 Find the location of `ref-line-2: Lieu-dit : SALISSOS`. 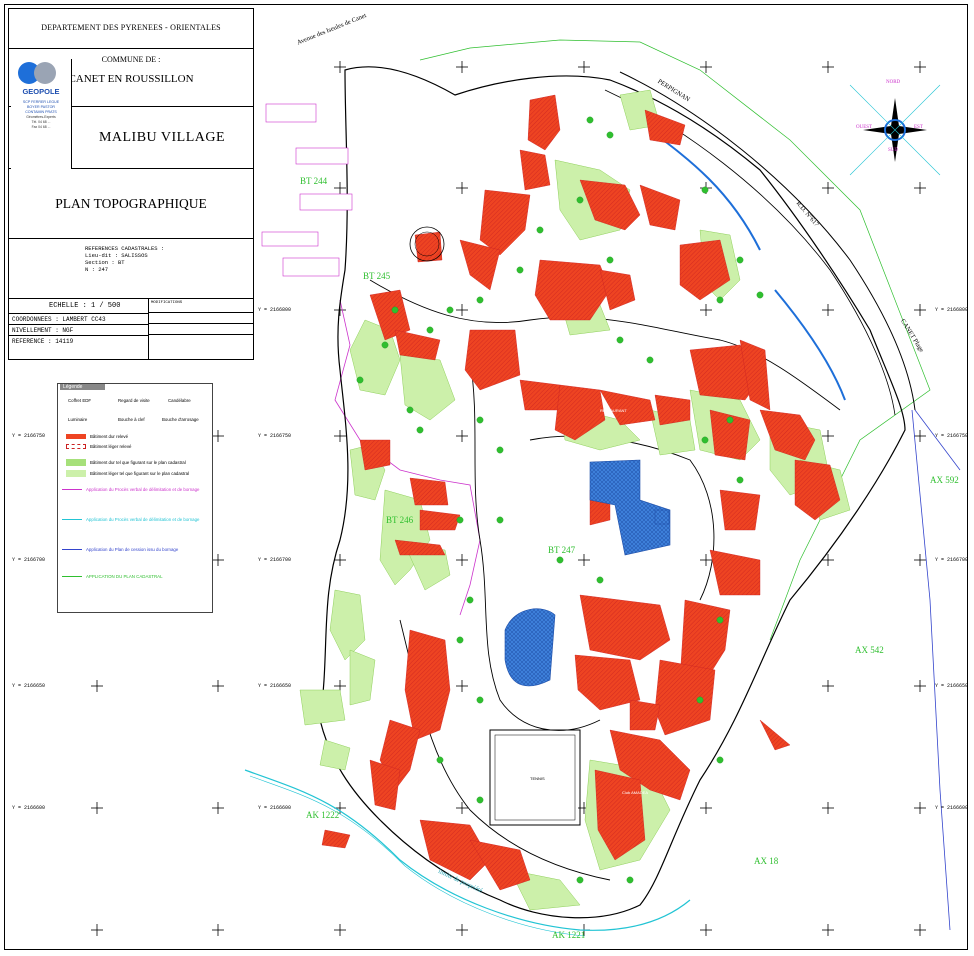

ref-line-2: Lieu-dit : SALISSOS is located at coordinates (116, 255).